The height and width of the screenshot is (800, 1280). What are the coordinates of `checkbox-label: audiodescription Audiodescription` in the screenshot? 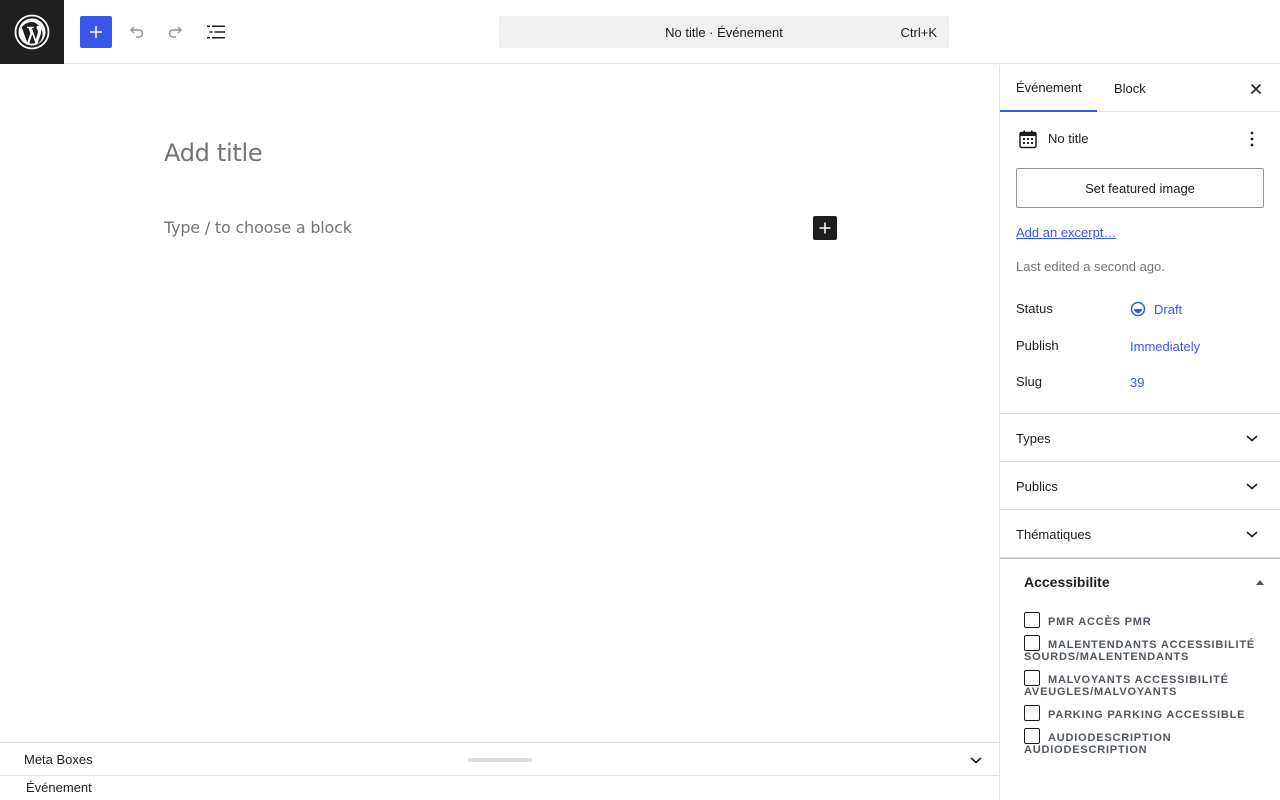 It's located at (1098, 744).